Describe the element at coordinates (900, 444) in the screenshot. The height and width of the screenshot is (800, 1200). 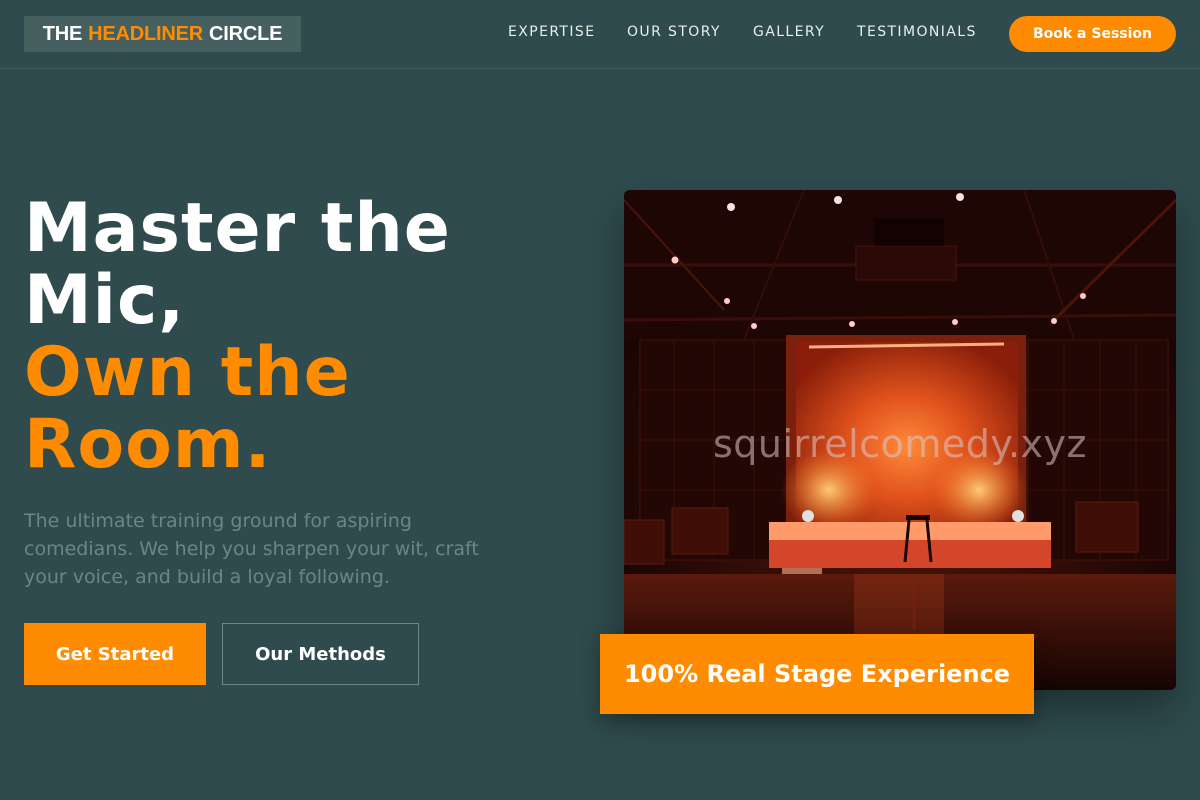
I see `photo-watermark: squirrelcomedy.xyz` at that location.